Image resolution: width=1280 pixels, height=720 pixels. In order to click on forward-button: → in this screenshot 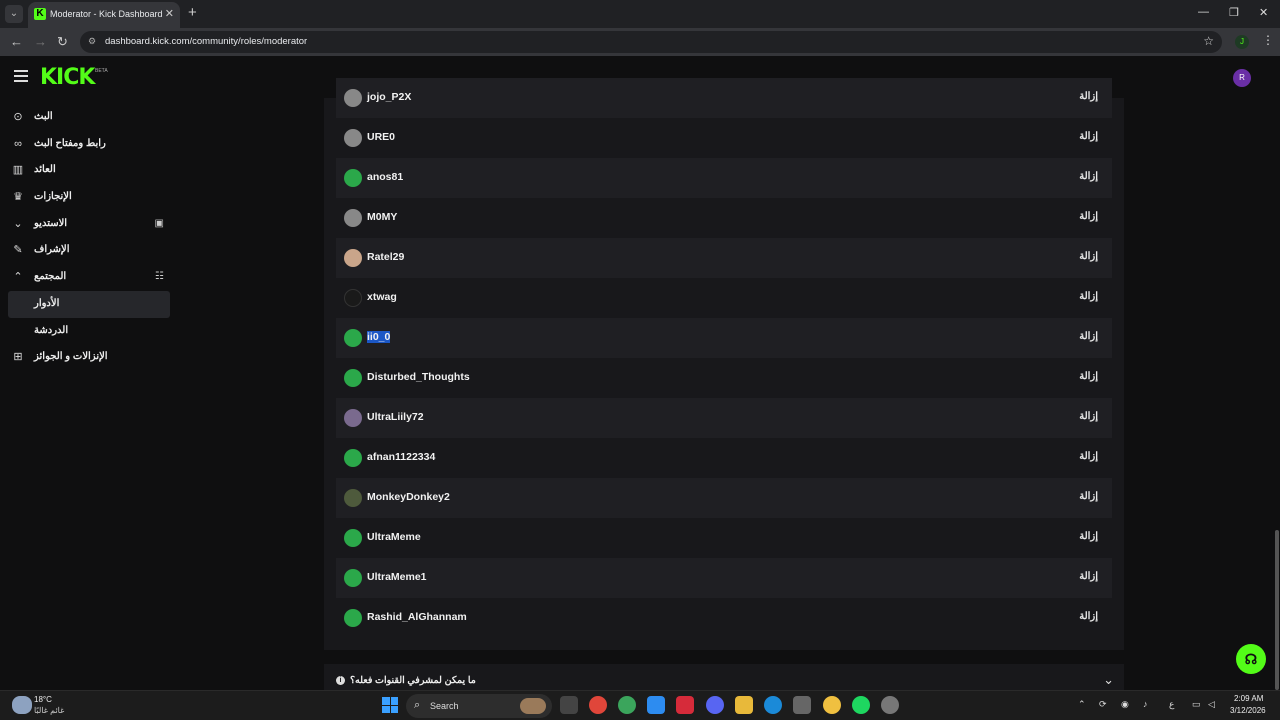, I will do `click(40, 41)`.